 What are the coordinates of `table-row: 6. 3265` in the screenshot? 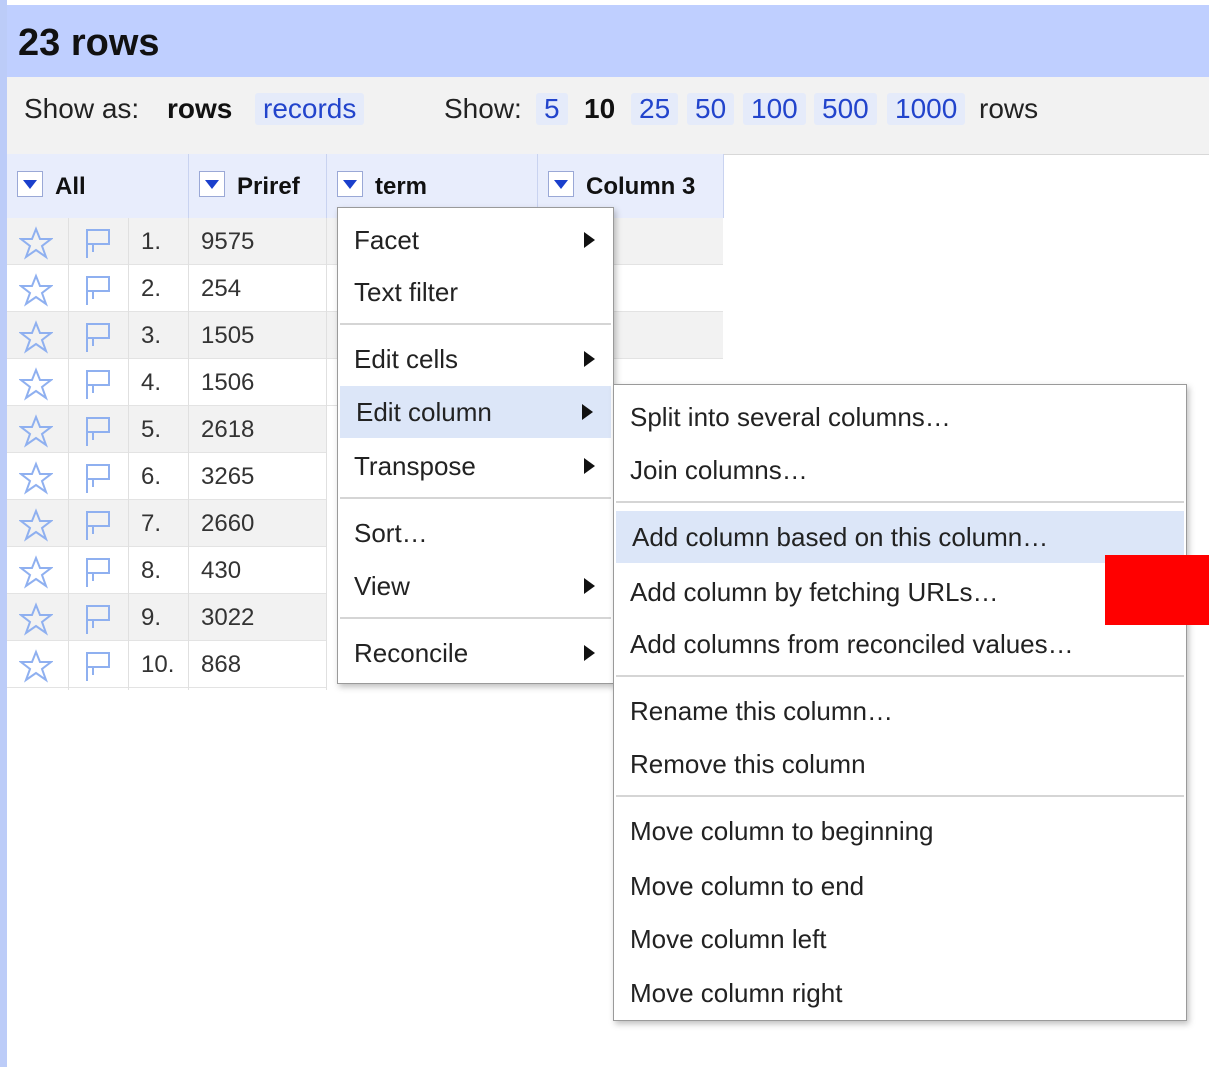 It's located at (167, 476).